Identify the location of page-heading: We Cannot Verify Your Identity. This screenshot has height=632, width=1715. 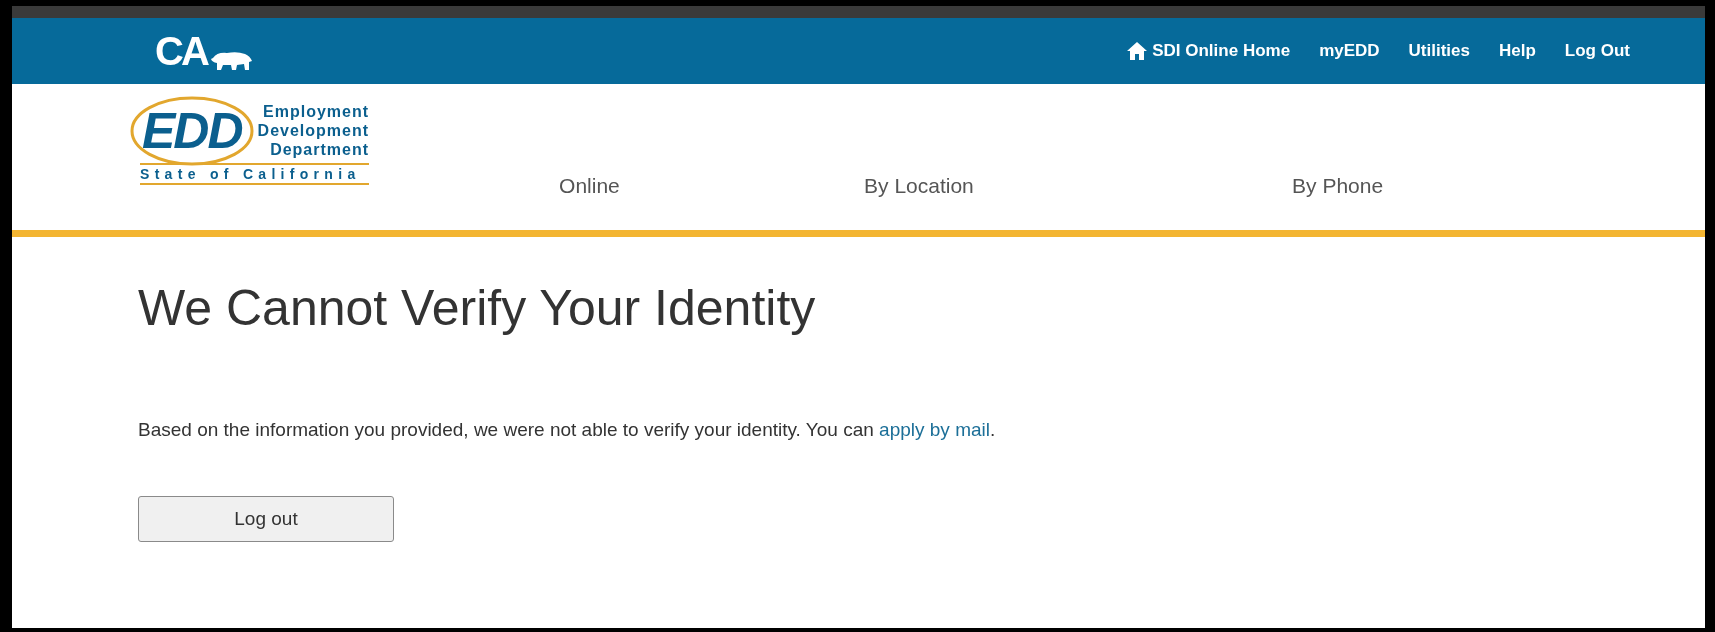
(477, 308).